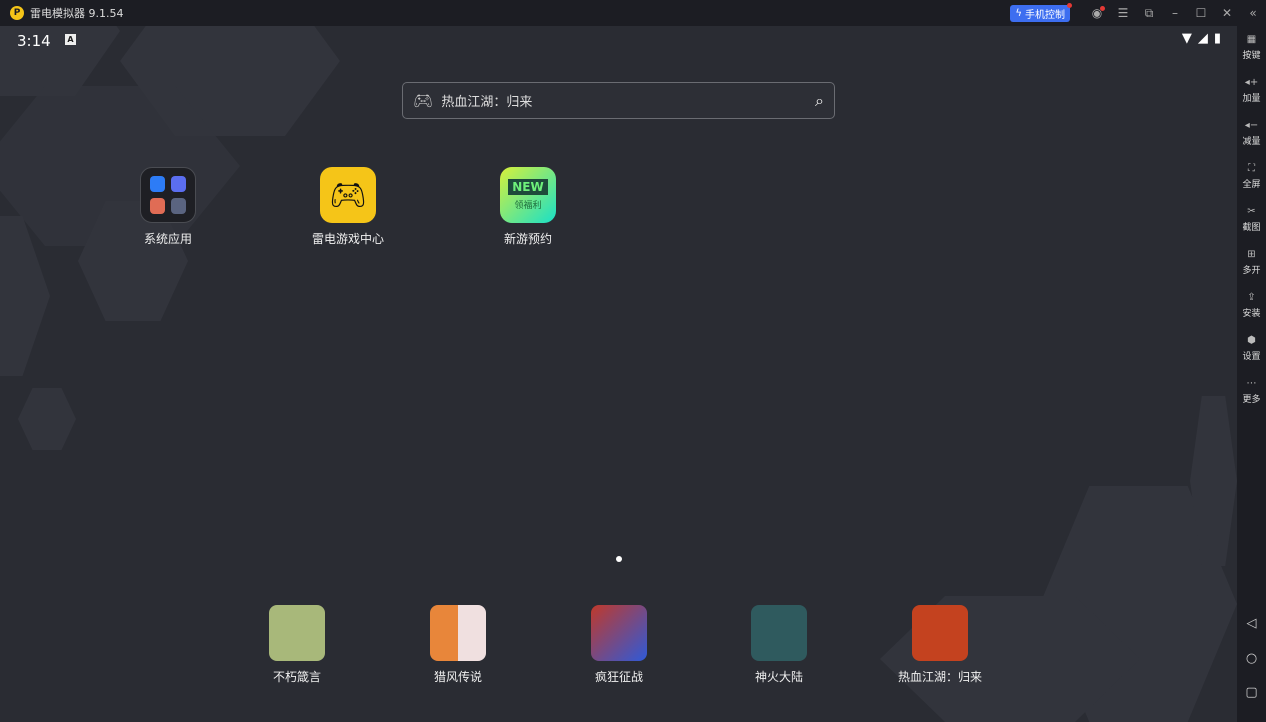 The width and height of the screenshot is (1266, 722). I want to click on battery-icon: ▮, so click(1217, 38).